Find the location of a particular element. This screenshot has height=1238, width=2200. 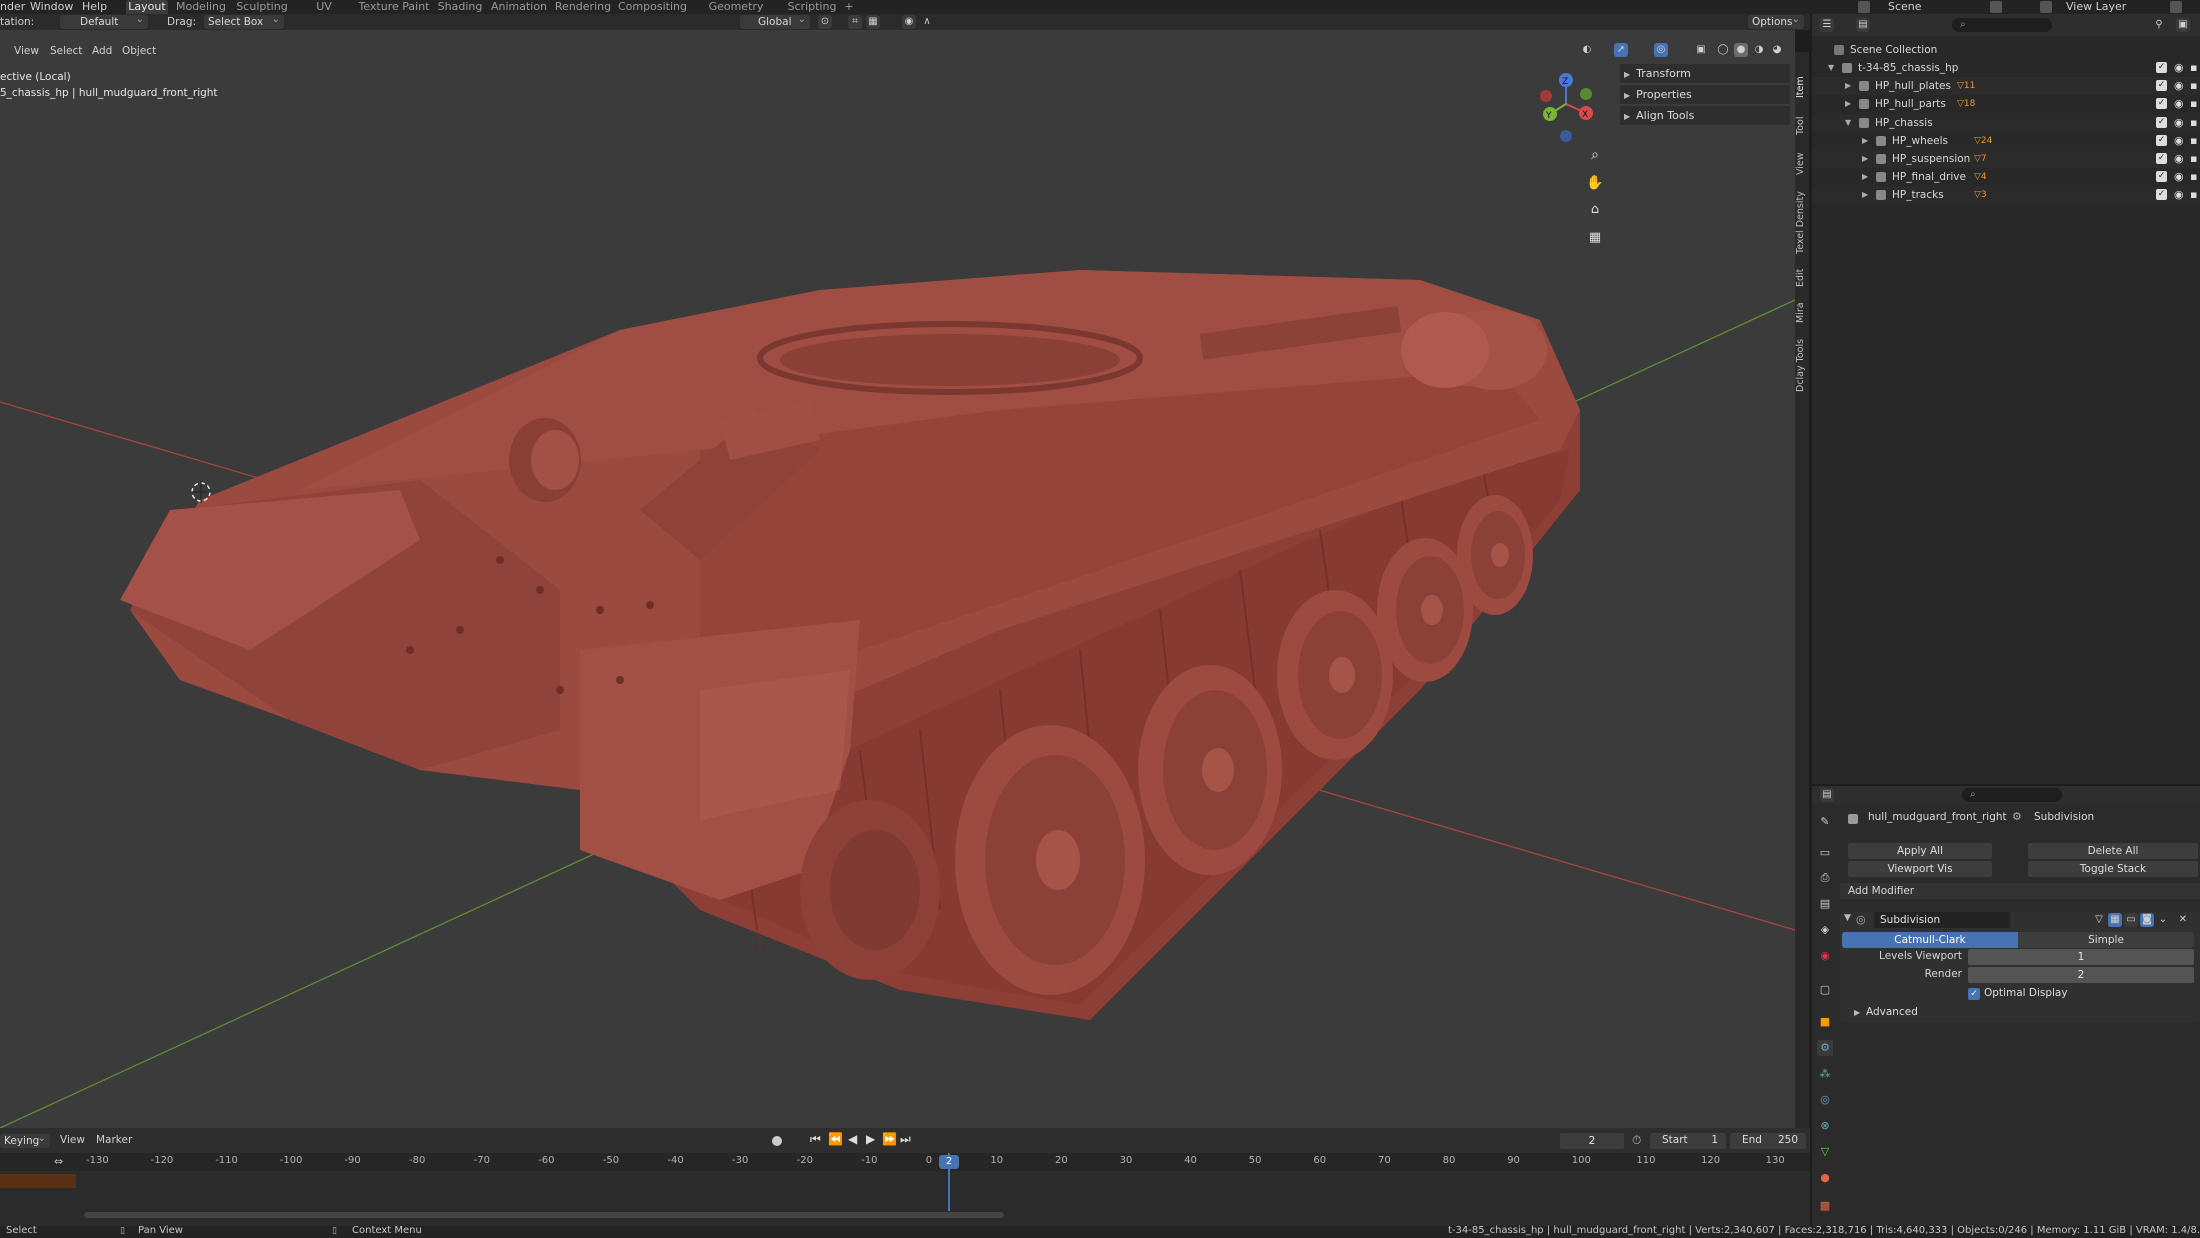

proportional-edit-icon: ◉ is located at coordinates (909, 22).